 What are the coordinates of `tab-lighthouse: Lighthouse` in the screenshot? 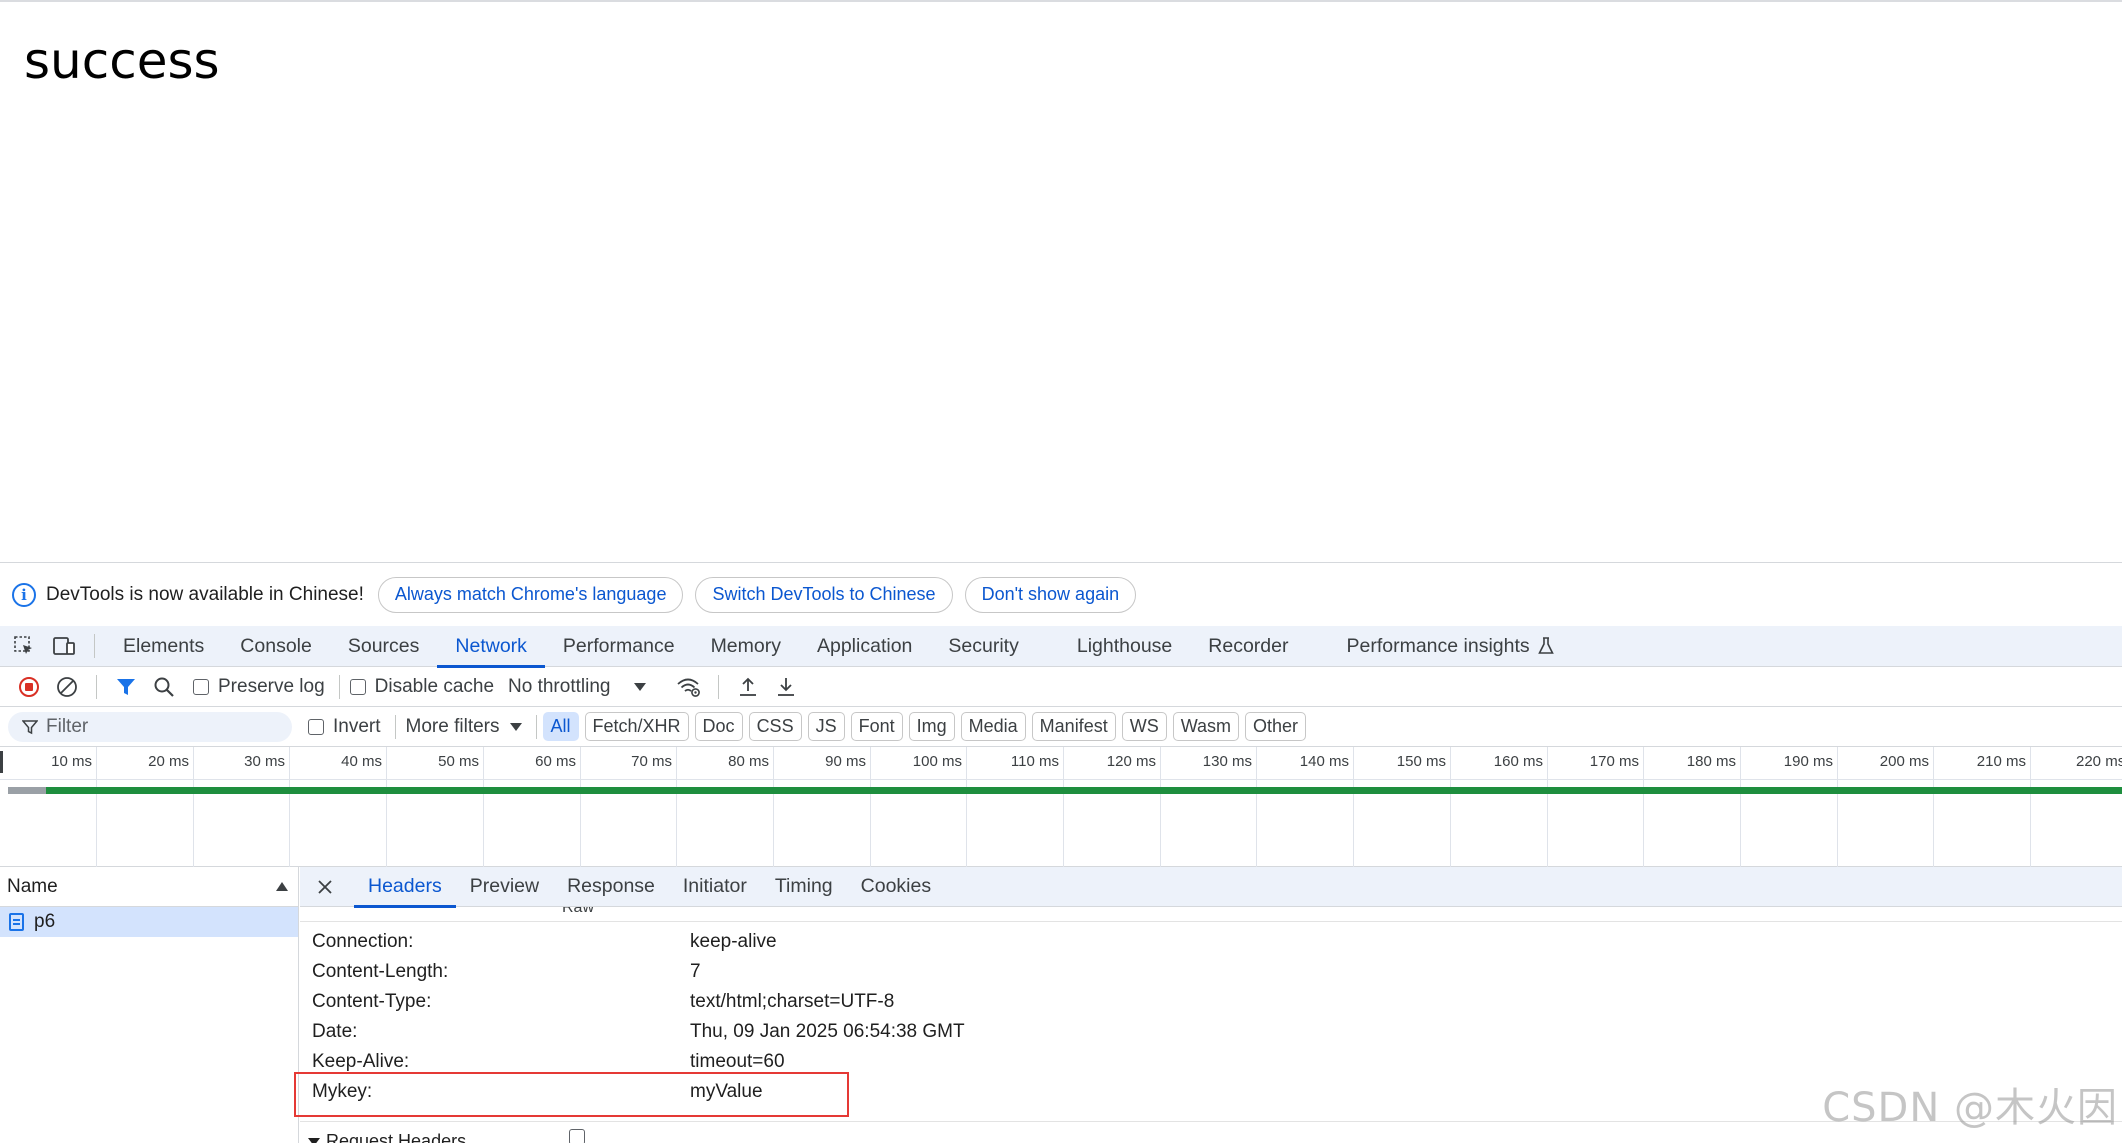 It's located at (1124, 646).